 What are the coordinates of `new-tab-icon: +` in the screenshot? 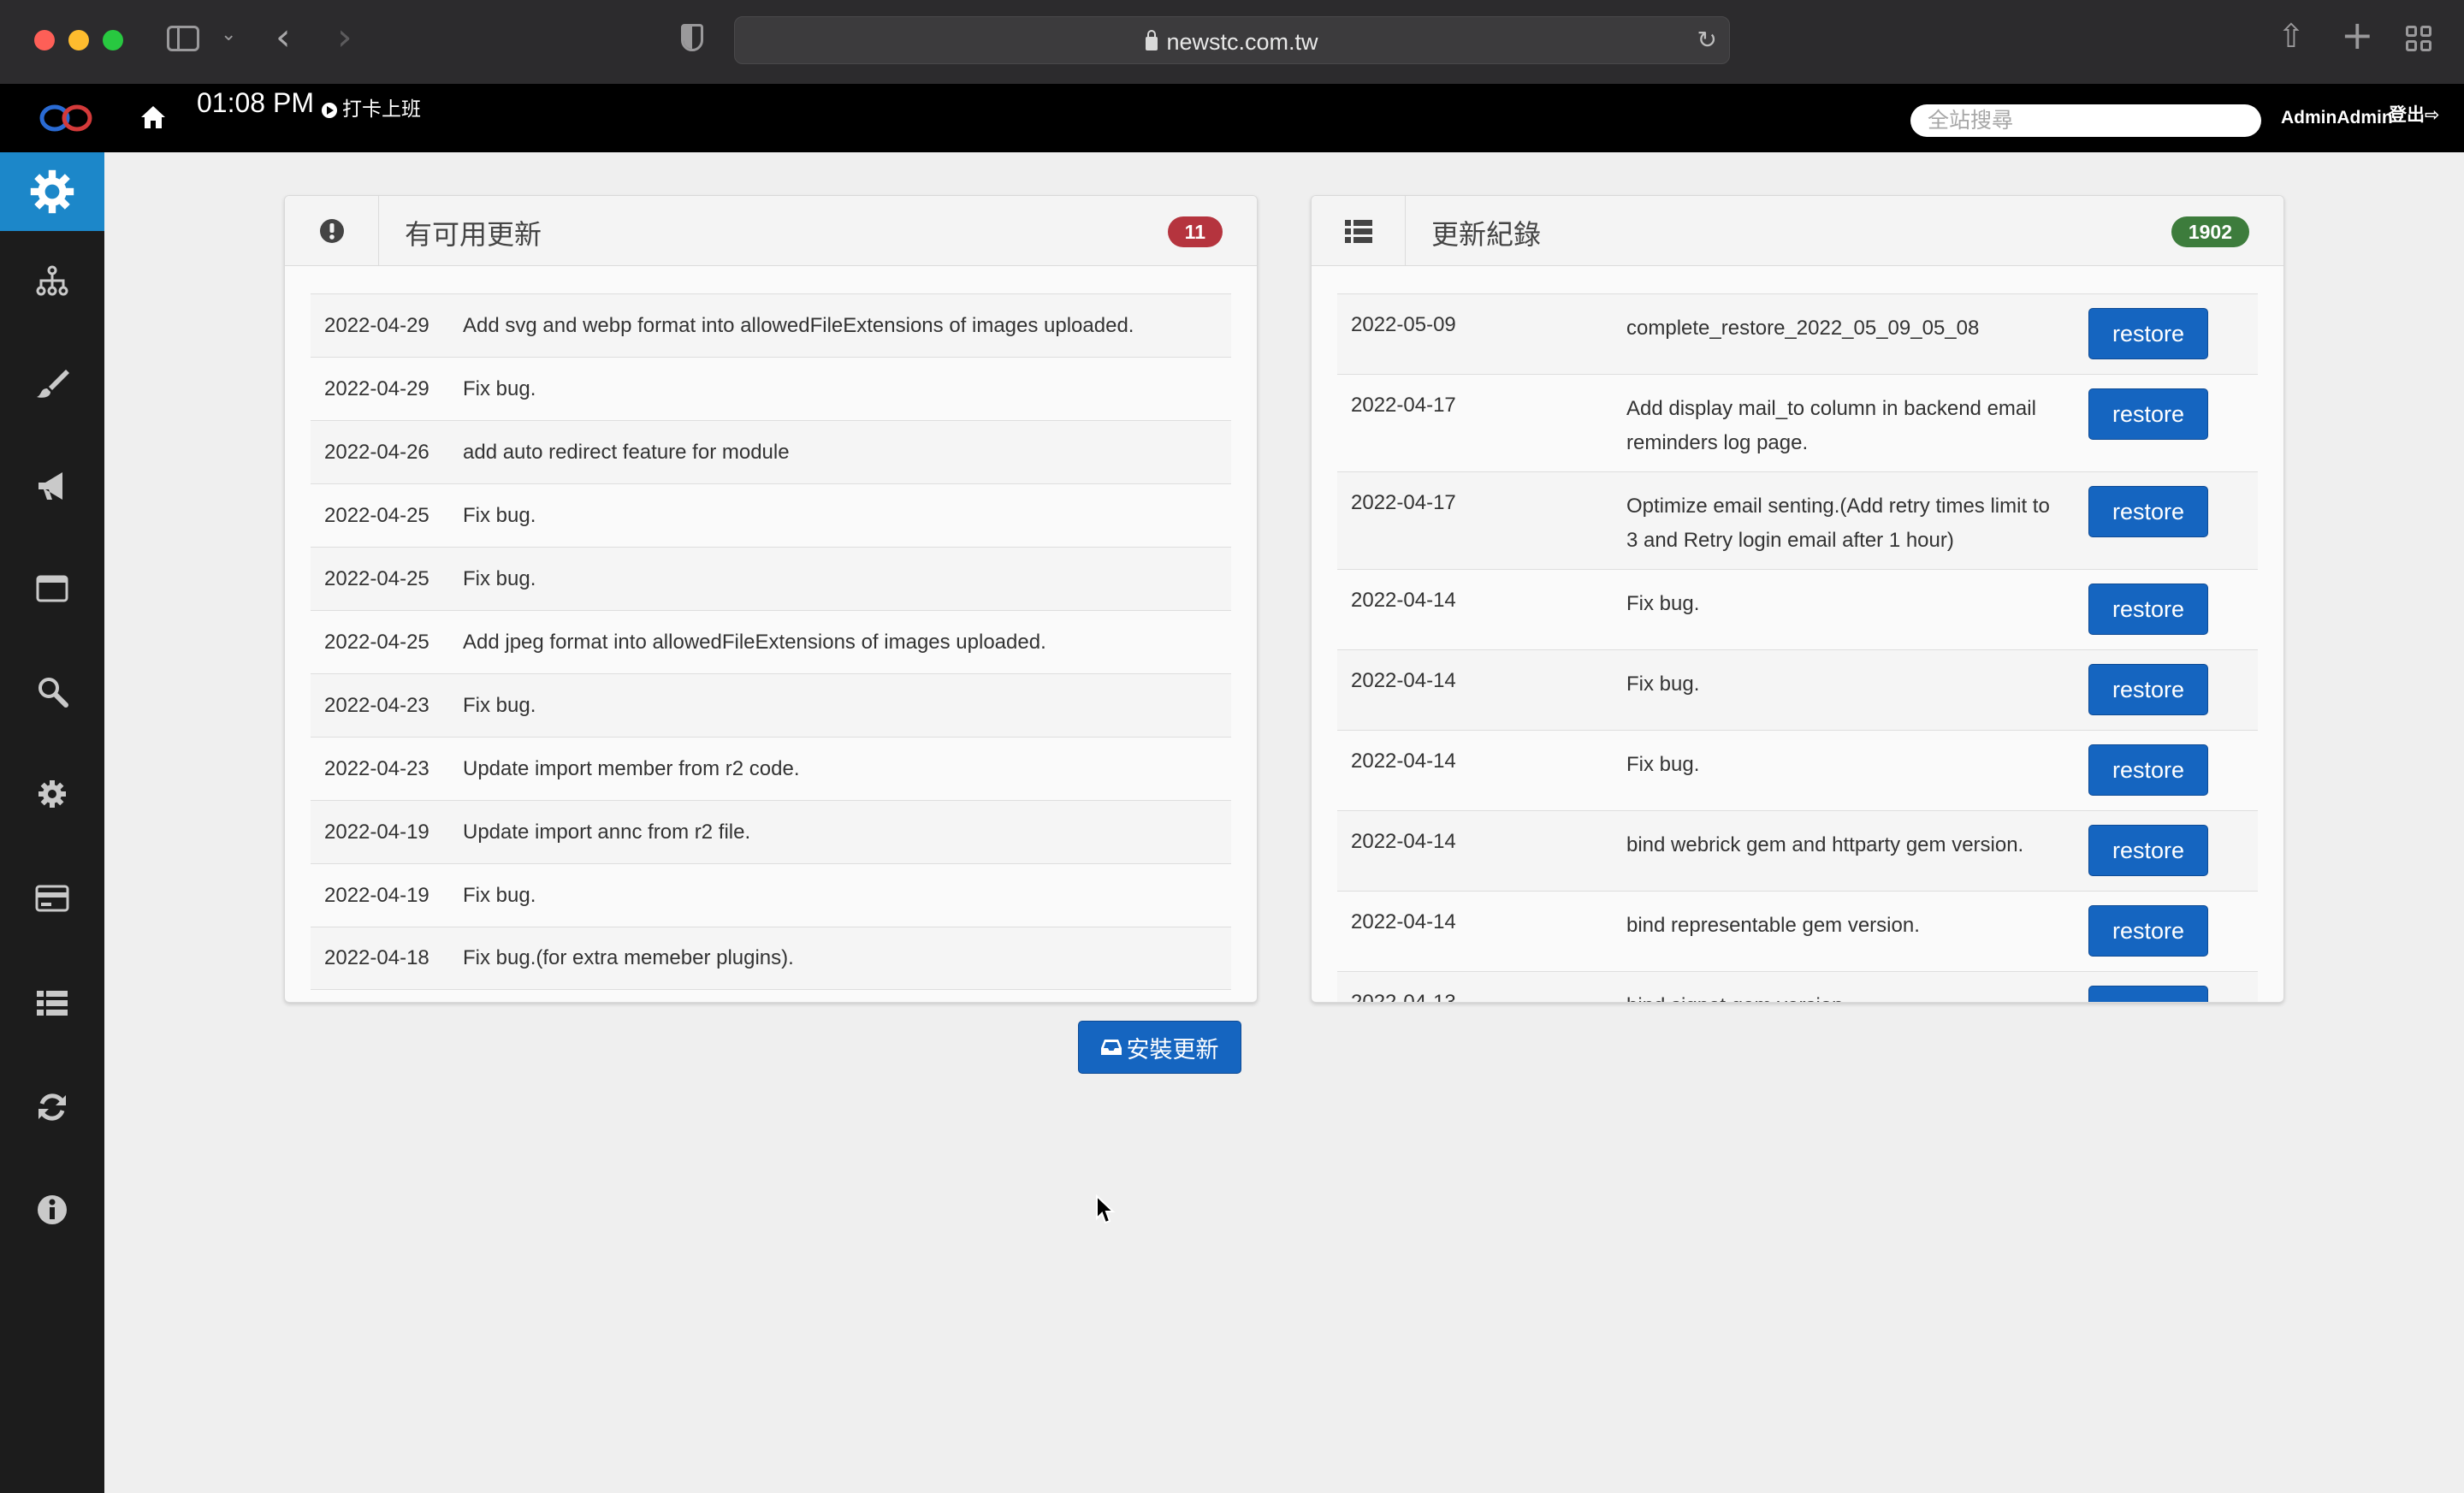 It's located at (2357, 35).